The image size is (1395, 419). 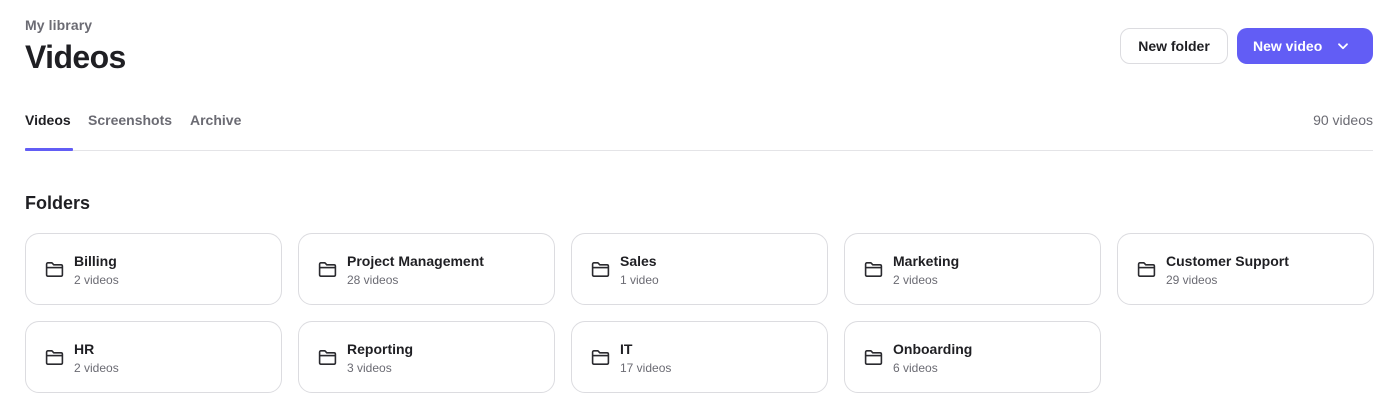 What do you see at coordinates (380, 348) in the screenshot?
I see `folder-name: Reporting` at bounding box center [380, 348].